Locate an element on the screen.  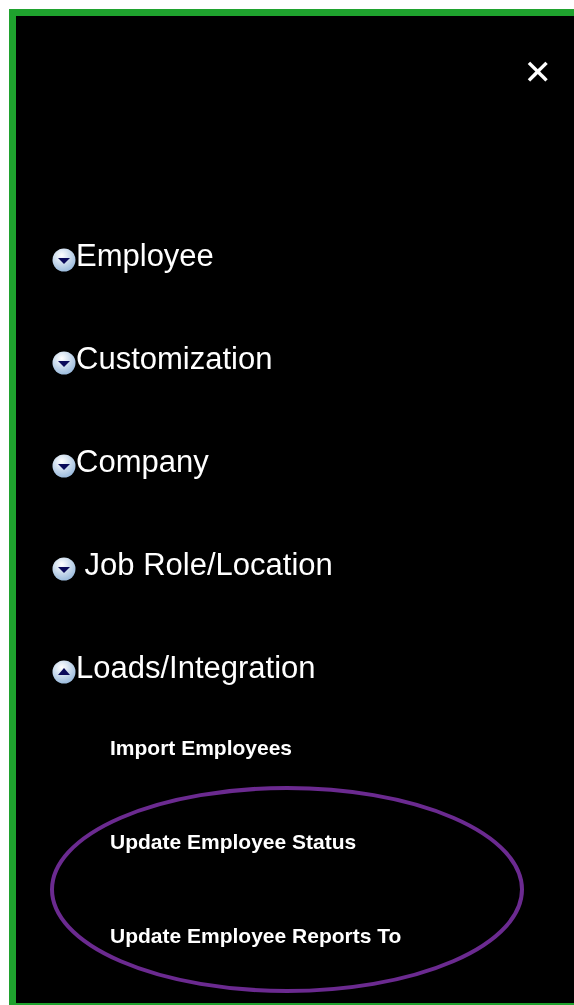
close-button: ✕ is located at coordinates (537, 72).